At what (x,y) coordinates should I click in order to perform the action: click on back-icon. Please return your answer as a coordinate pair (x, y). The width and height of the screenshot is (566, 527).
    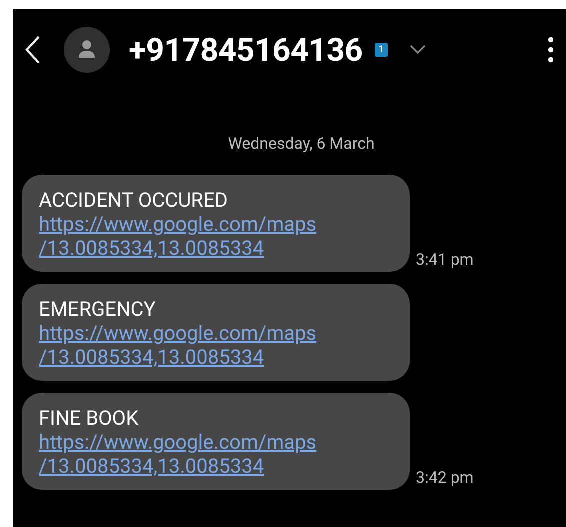
    Looking at the image, I should click on (33, 50).